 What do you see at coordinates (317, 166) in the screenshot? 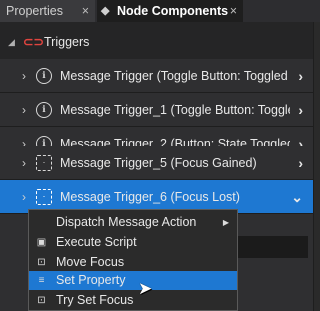
I see `scrollbar` at bounding box center [317, 166].